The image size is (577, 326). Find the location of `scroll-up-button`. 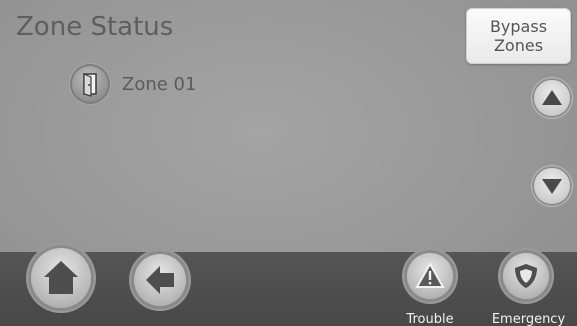

scroll-up-button is located at coordinates (552, 98).